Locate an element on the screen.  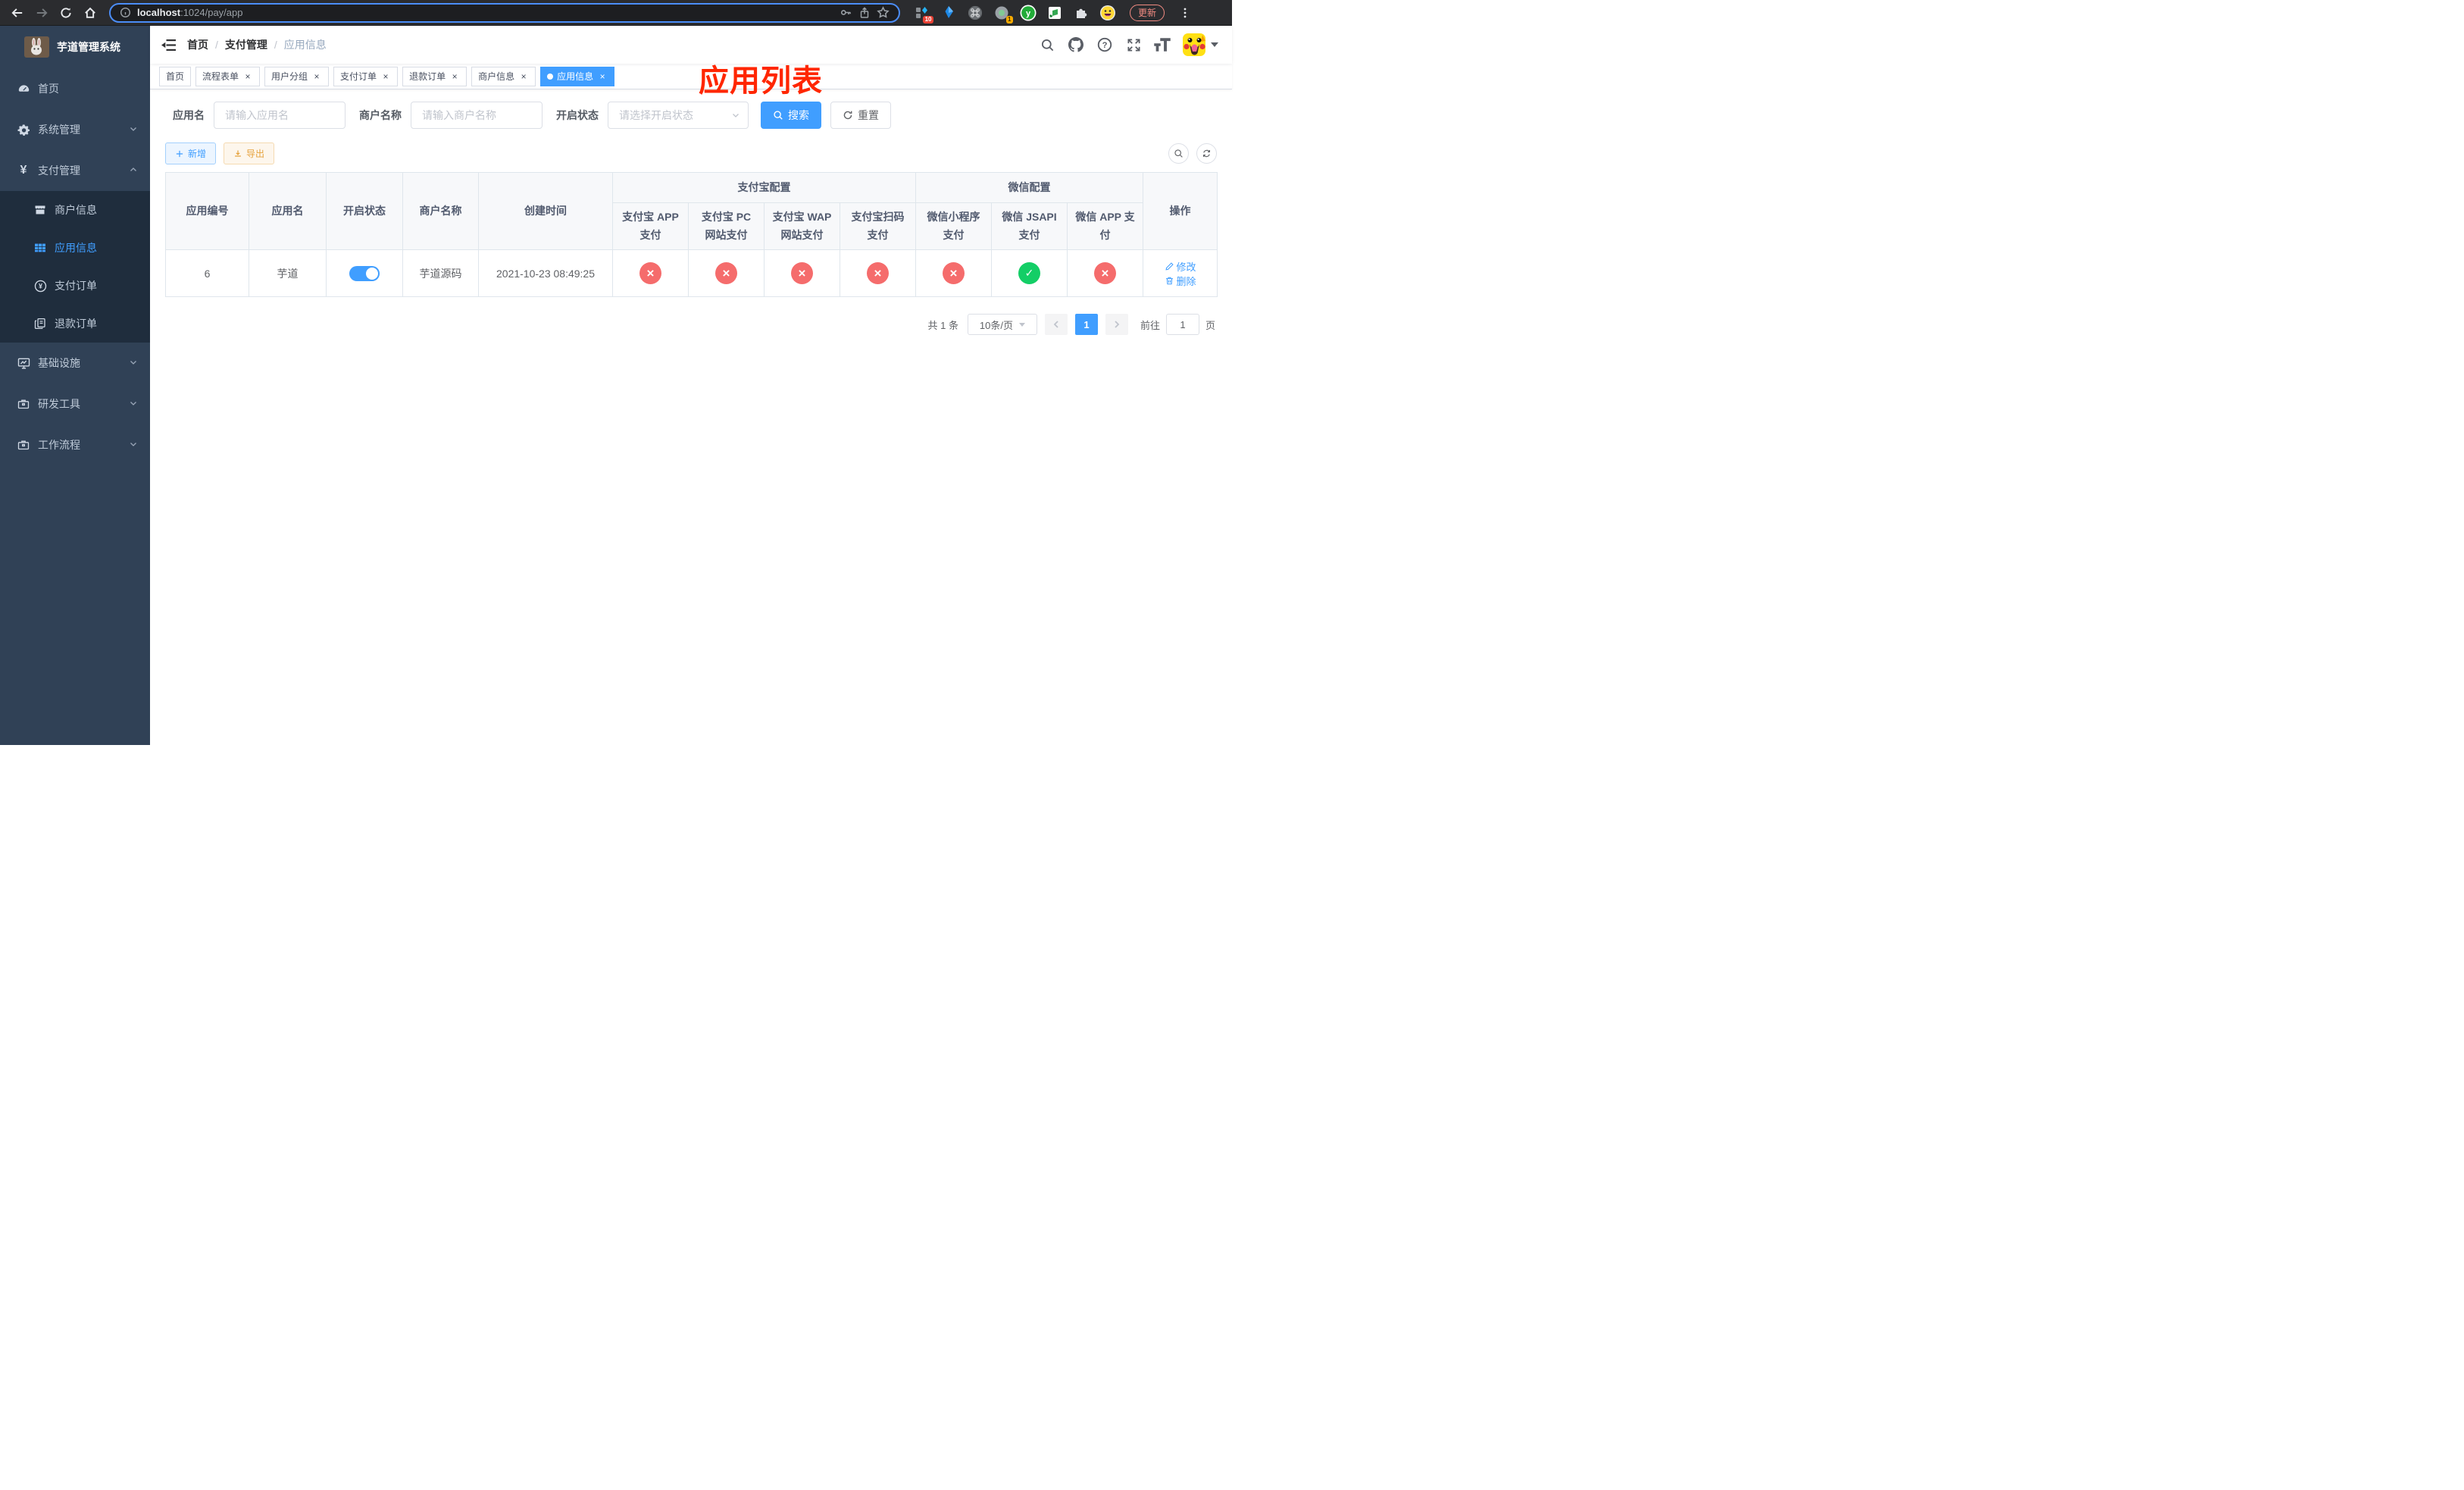
user-menu is located at coordinates (1200, 44).